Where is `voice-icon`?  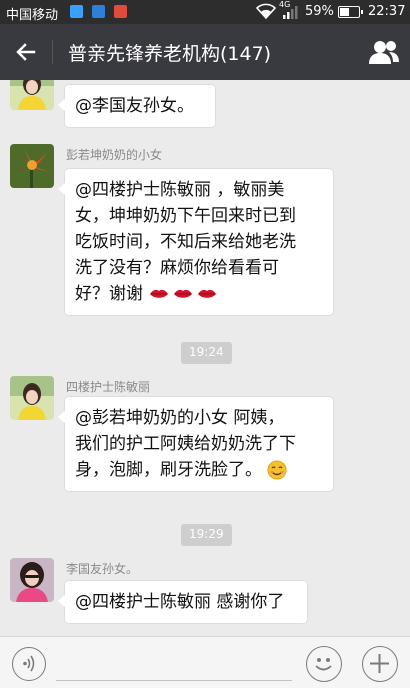 voice-icon is located at coordinates (29, 663).